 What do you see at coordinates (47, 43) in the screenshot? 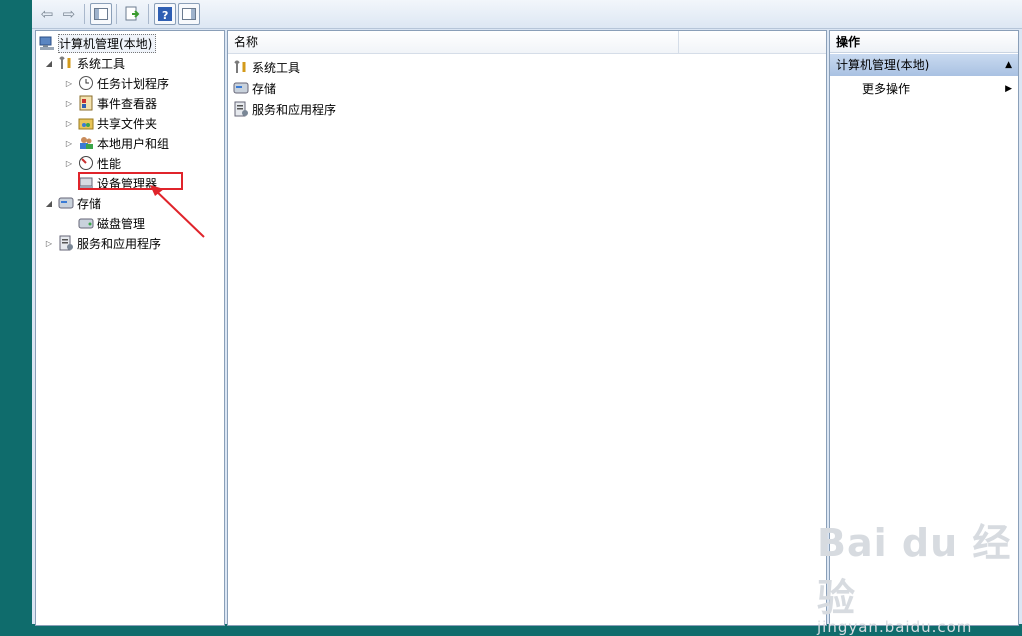
I see `computer-management-icon` at bounding box center [47, 43].